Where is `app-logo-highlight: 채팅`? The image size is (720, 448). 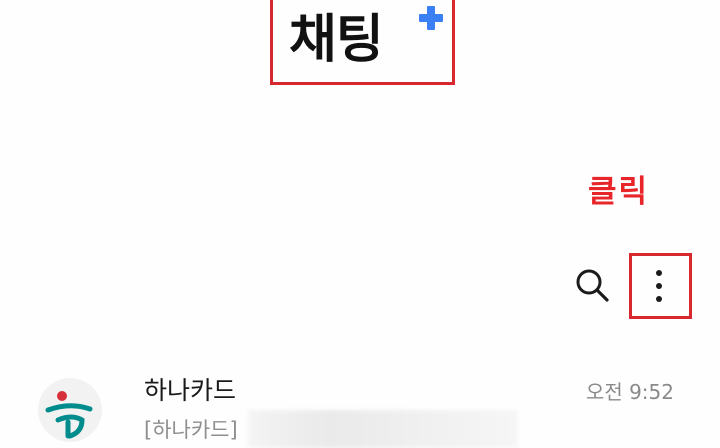 app-logo-highlight: 채팅 is located at coordinates (362, 42).